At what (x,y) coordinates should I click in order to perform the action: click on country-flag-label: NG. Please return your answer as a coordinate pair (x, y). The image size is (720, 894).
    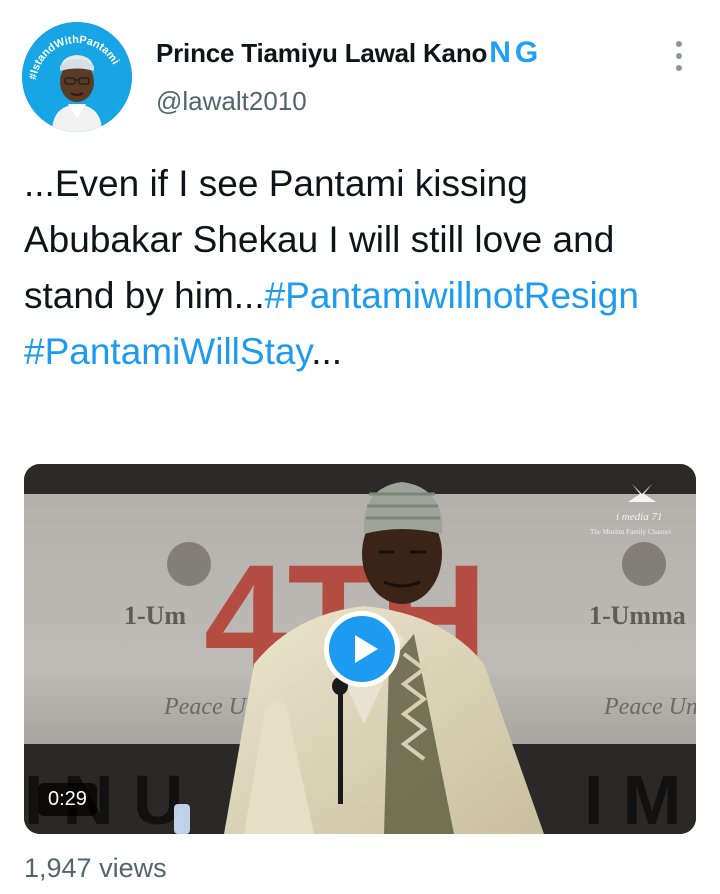
    Looking at the image, I should click on (516, 52).